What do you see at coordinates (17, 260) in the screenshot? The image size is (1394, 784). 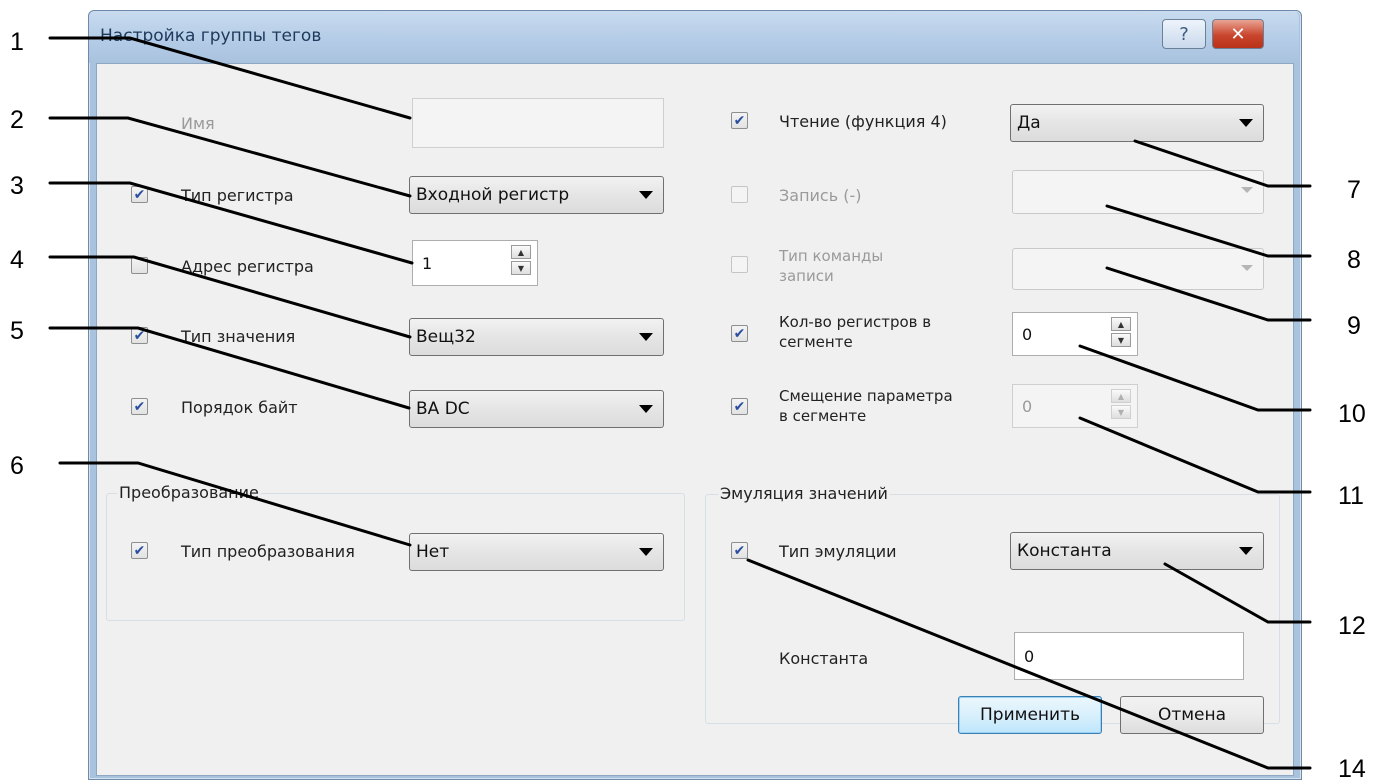 I see `callout-4: 4` at bounding box center [17, 260].